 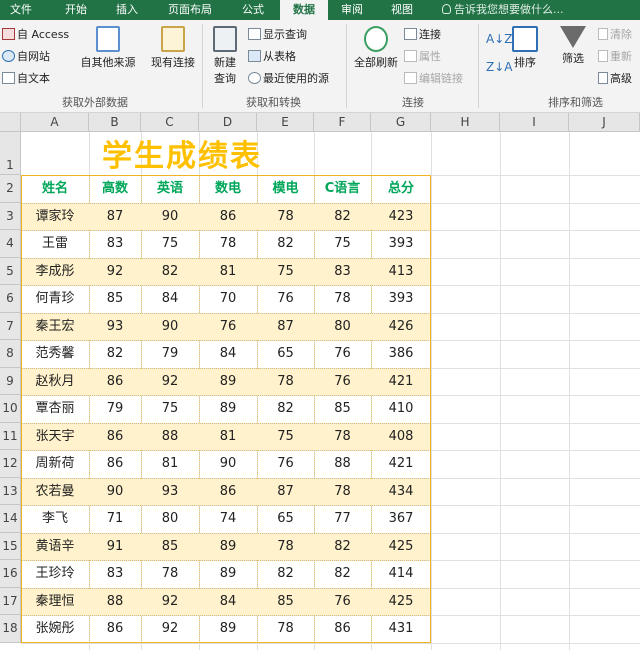 What do you see at coordinates (10, 299) in the screenshot?
I see `row-header-6: 6` at bounding box center [10, 299].